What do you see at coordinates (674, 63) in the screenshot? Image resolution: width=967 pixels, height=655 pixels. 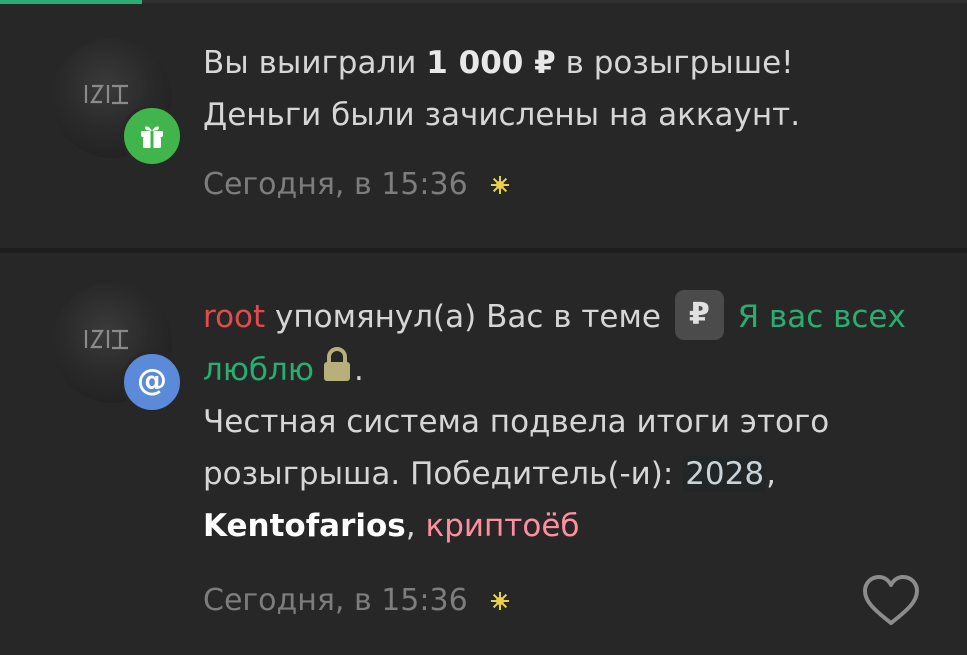 I see `text-part: в розыгрыше!` at bounding box center [674, 63].